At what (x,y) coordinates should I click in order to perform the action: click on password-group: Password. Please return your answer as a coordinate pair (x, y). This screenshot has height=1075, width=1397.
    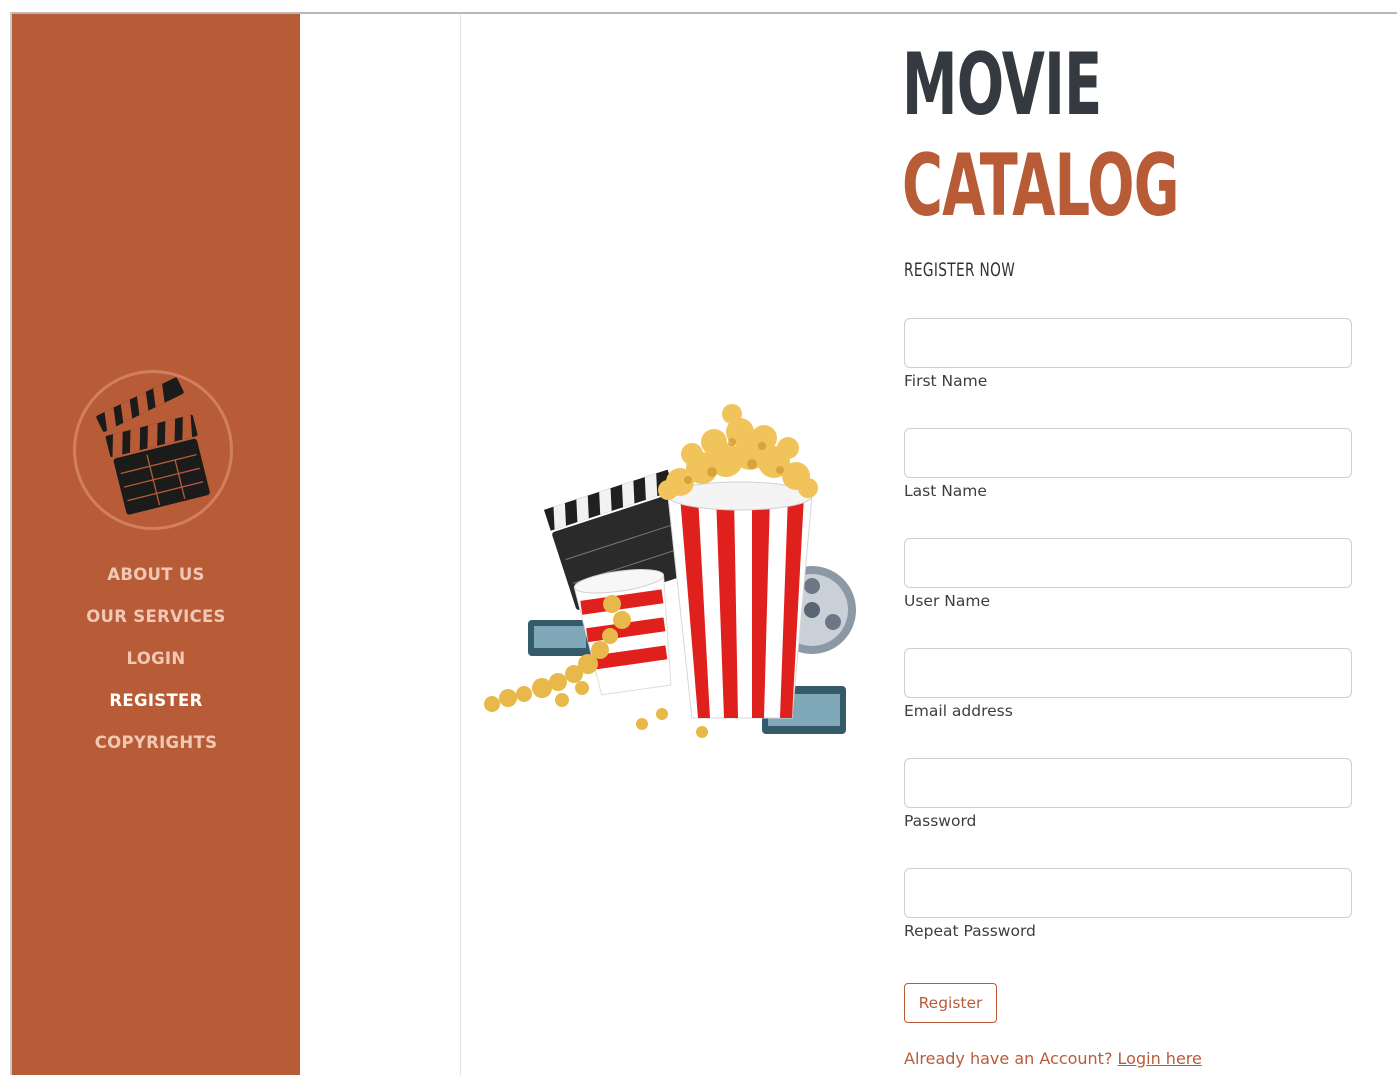
    Looking at the image, I should click on (1129, 794).